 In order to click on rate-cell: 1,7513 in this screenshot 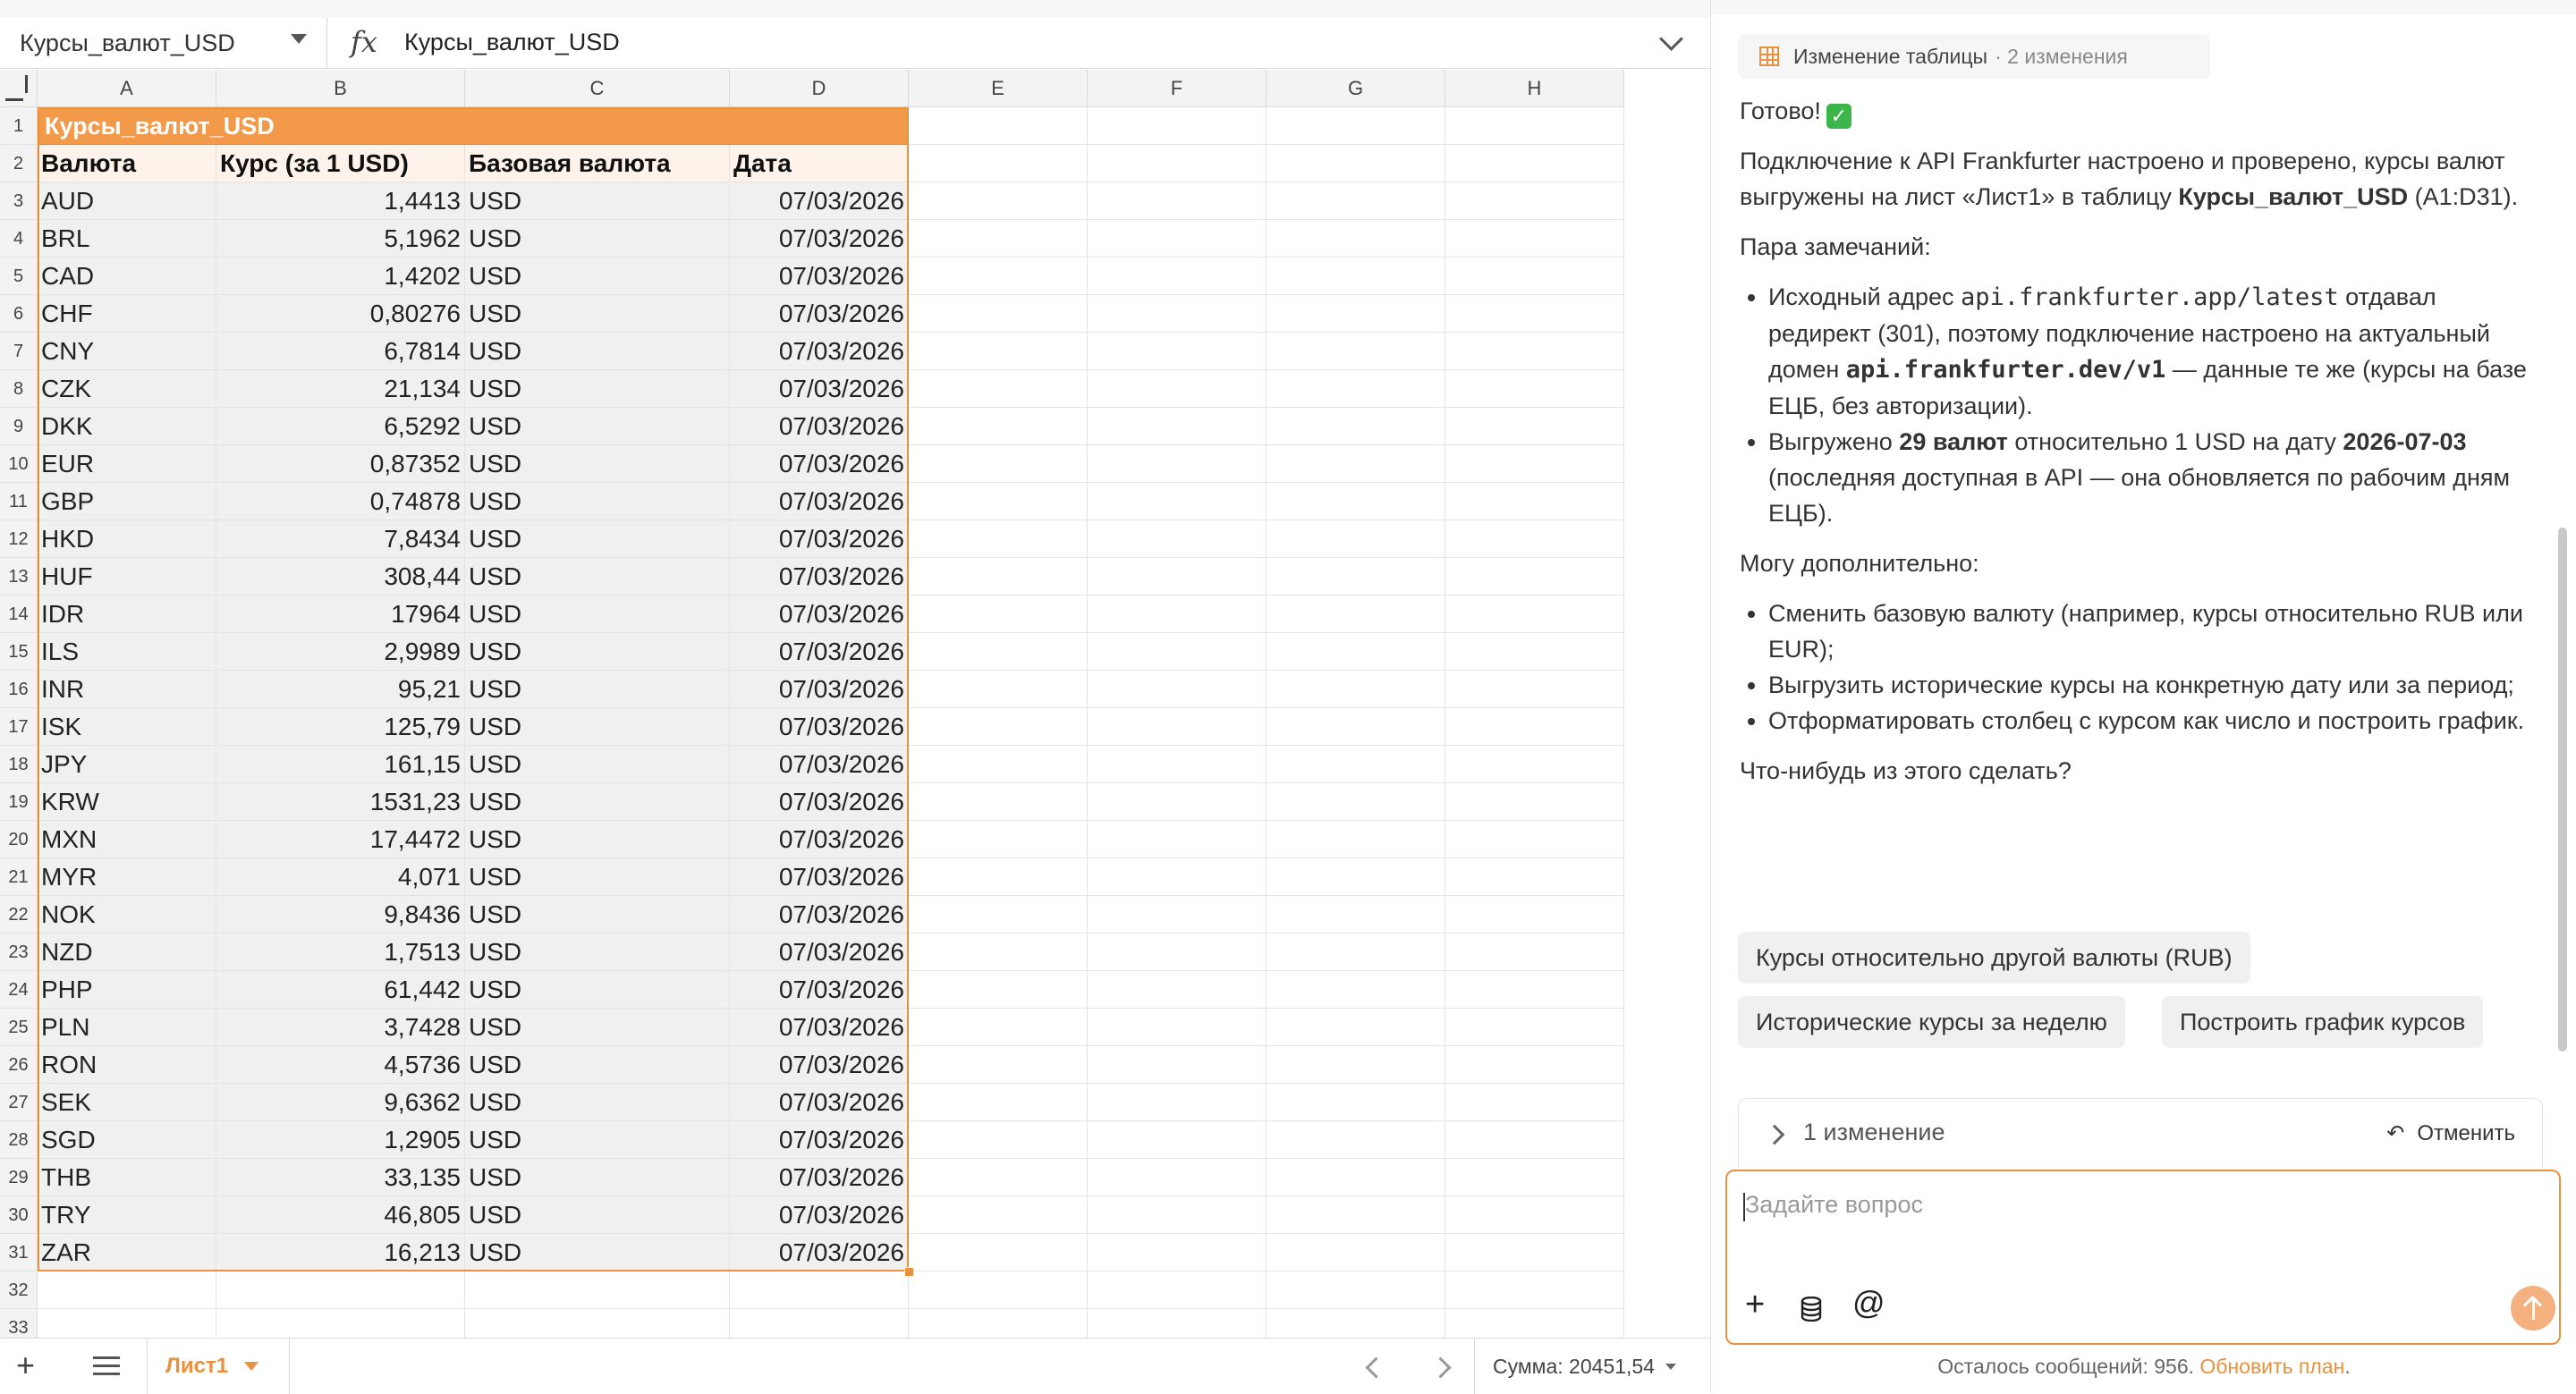, I will do `click(340, 952)`.